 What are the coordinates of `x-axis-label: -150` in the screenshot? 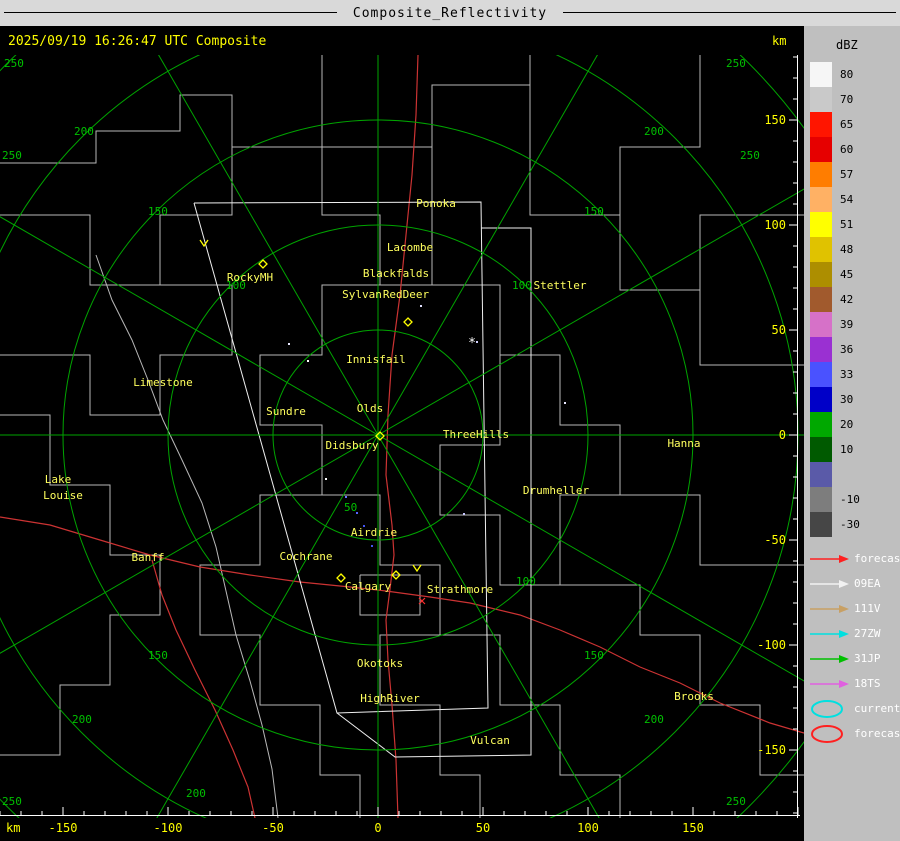 It's located at (63, 828).